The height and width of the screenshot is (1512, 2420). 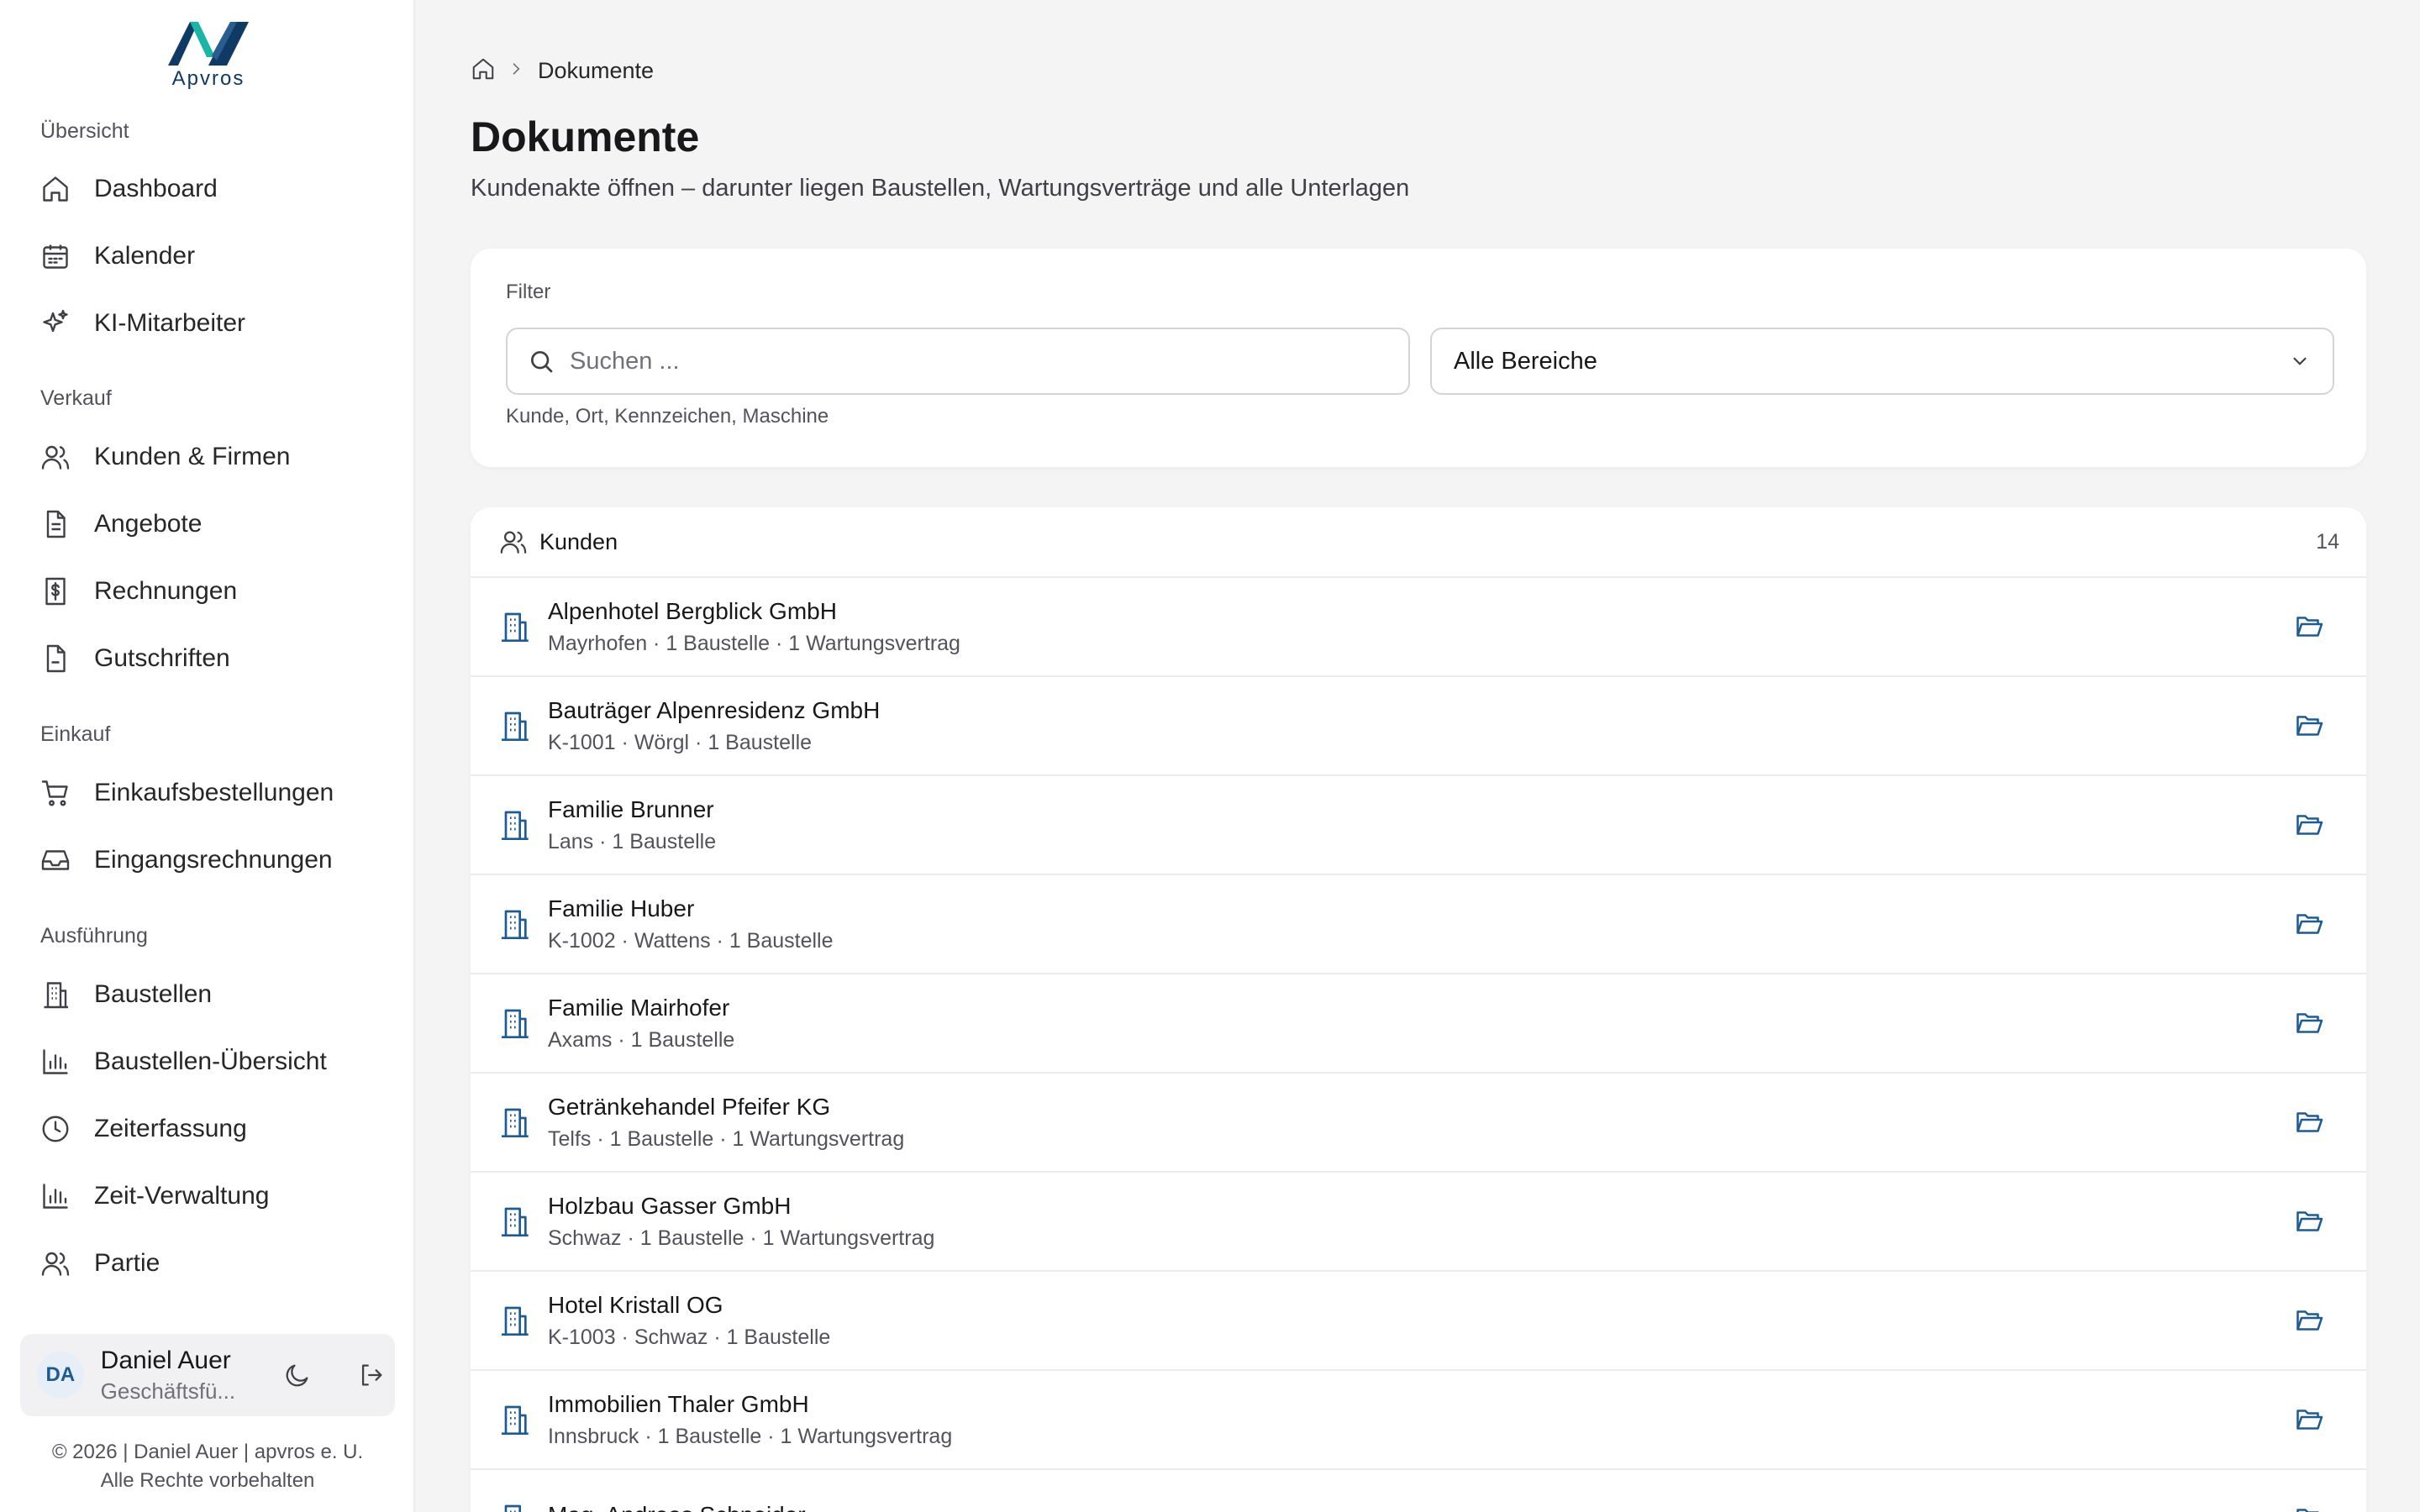 I want to click on sidebar-item-label: Angebote, so click(x=148, y=524).